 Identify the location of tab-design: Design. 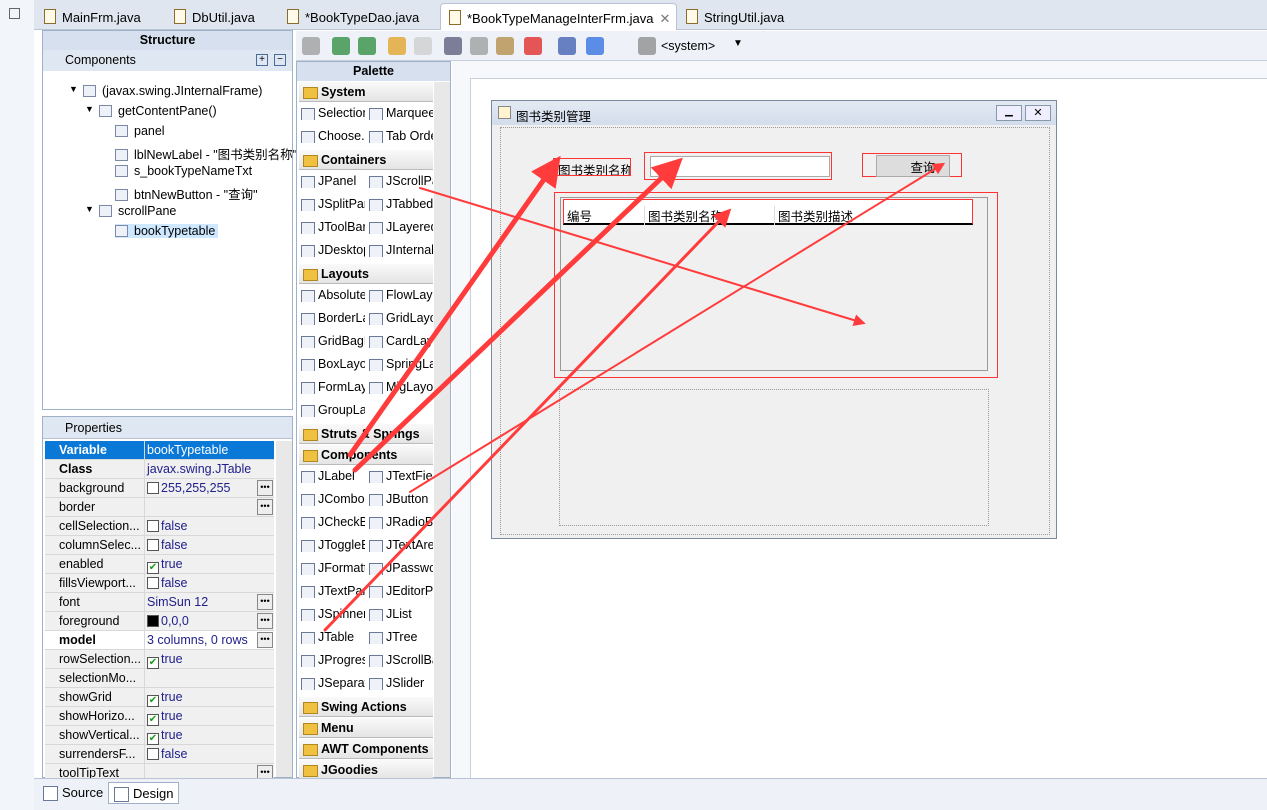
(144, 793).